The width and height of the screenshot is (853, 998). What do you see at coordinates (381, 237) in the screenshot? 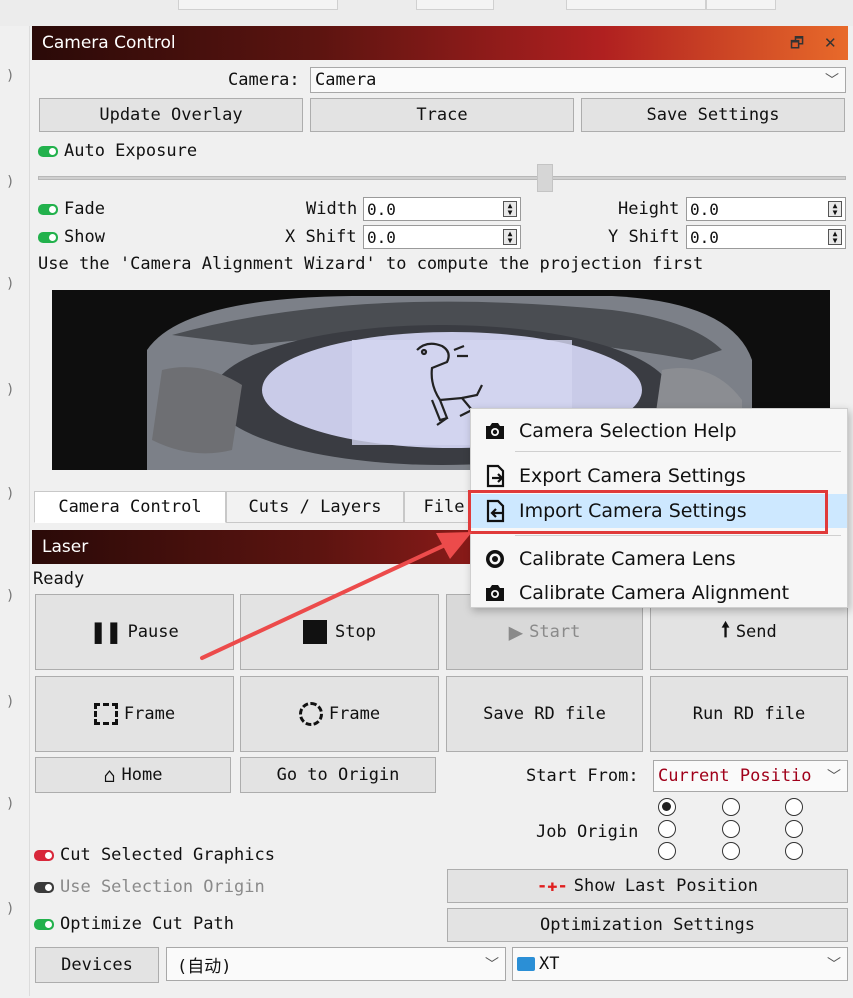
I see `xshift-value: 0.0` at bounding box center [381, 237].